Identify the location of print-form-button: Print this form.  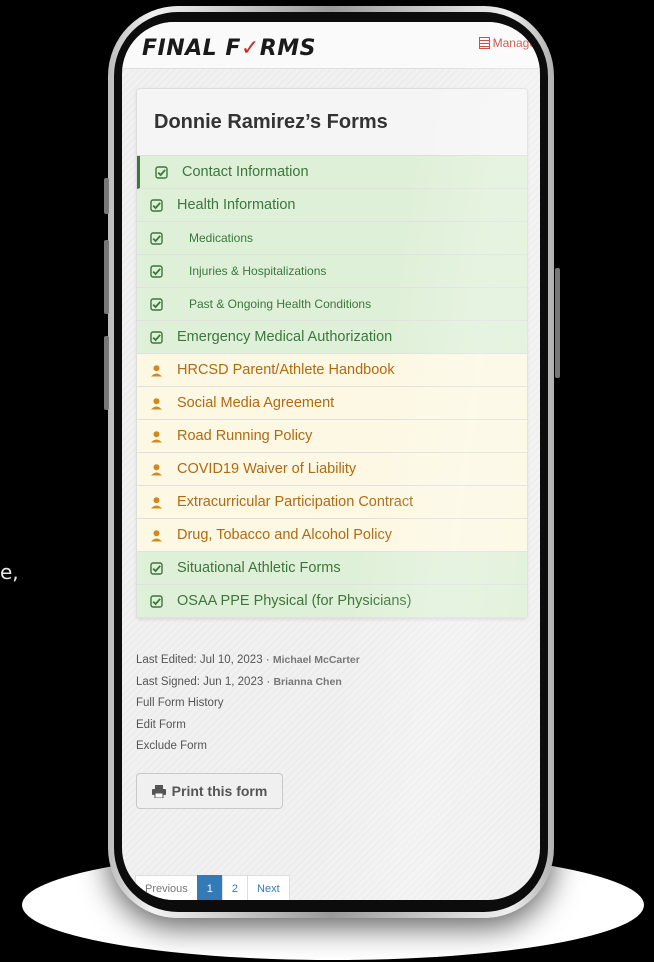
(209, 791).